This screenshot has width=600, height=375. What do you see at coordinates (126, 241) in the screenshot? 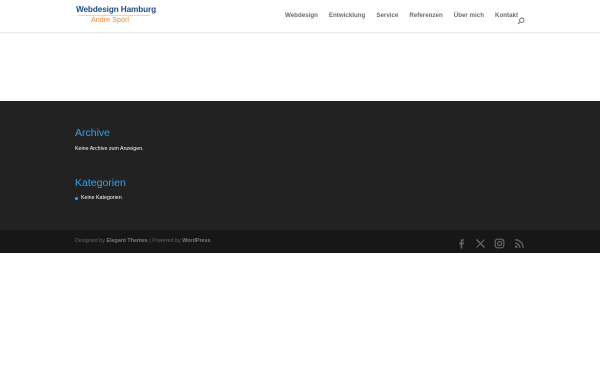
I see `elegant-themes-link: Elegant Themes` at bounding box center [126, 241].